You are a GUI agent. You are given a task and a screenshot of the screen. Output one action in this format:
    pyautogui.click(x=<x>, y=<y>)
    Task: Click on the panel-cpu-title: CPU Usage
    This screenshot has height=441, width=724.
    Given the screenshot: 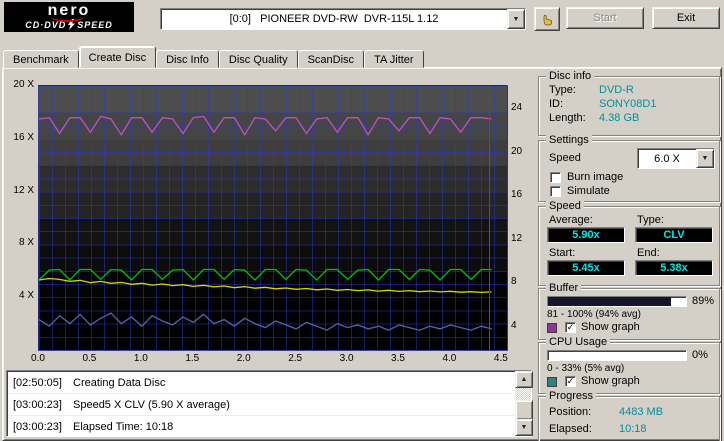 What is the action you would take?
    pyautogui.click(x=578, y=342)
    